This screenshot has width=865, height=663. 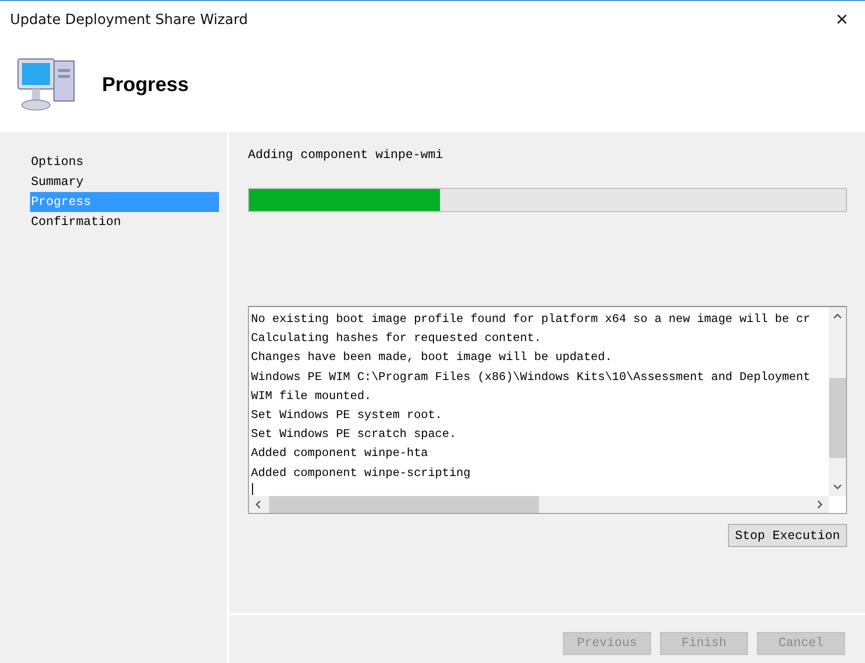 What do you see at coordinates (129, 20) in the screenshot?
I see `window-title: Update Deployment Share Wizard` at bounding box center [129, 20].